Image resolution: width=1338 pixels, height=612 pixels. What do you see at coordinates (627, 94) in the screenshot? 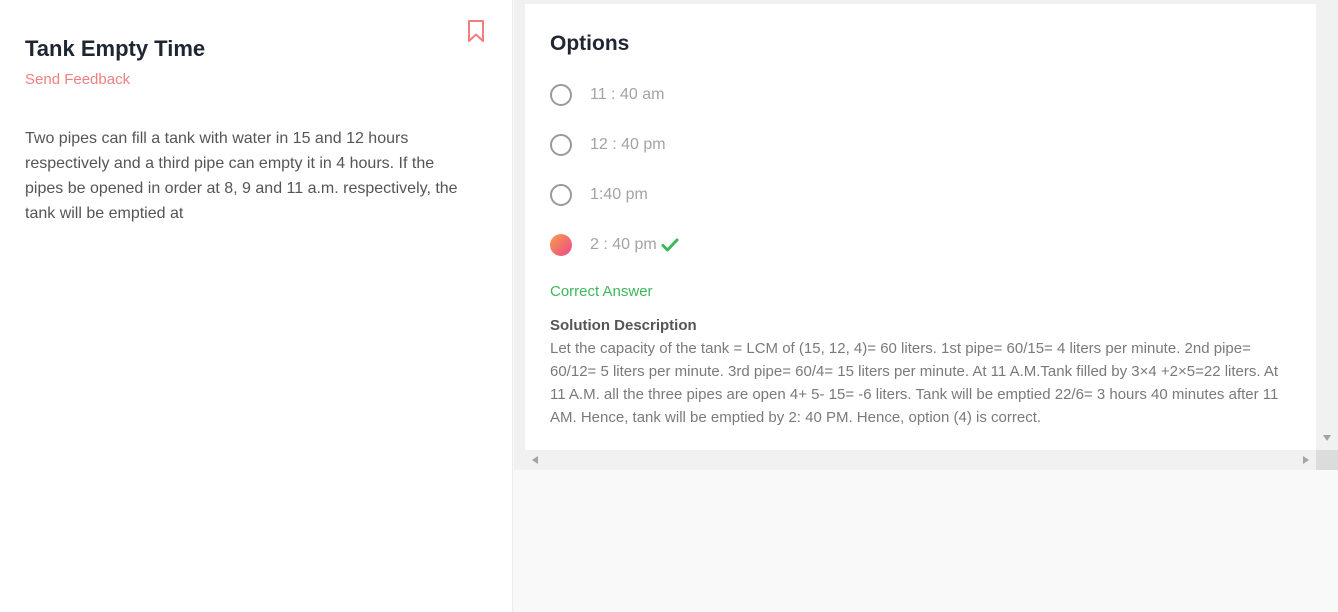
I see `option-label: 11 : 40 am` at bounding box center [627, 94].